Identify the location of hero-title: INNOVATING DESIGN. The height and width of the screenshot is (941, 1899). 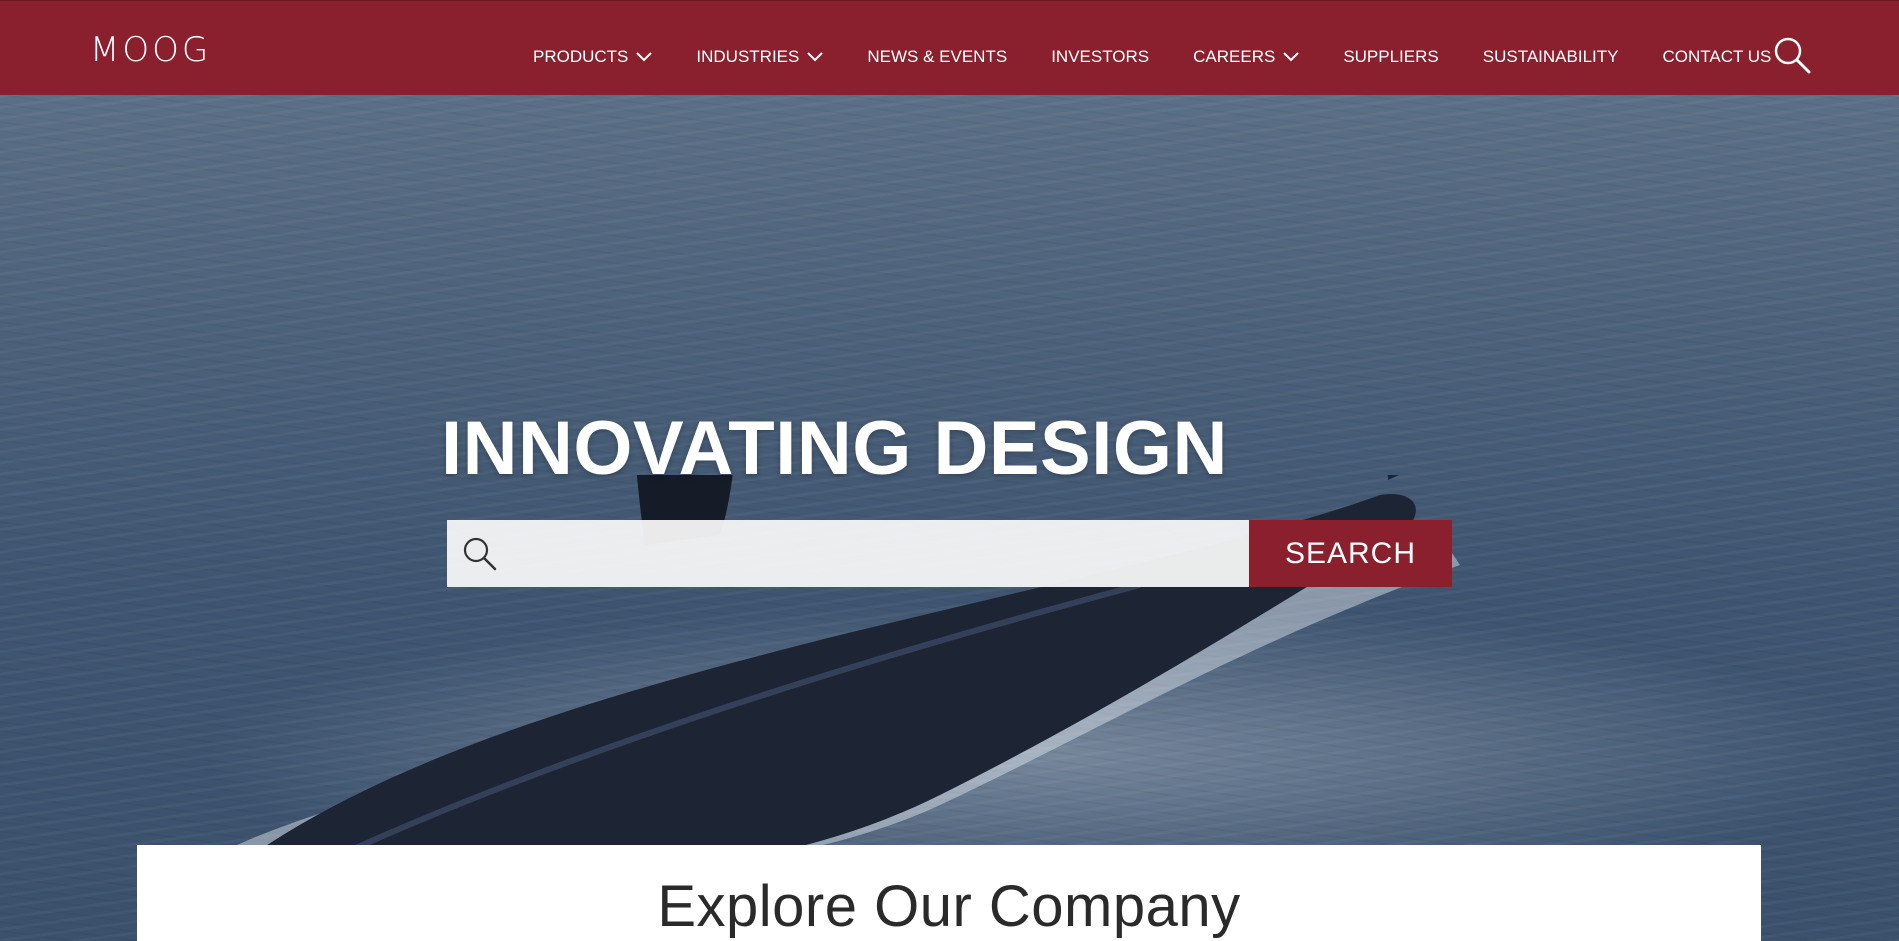
(834, 448).